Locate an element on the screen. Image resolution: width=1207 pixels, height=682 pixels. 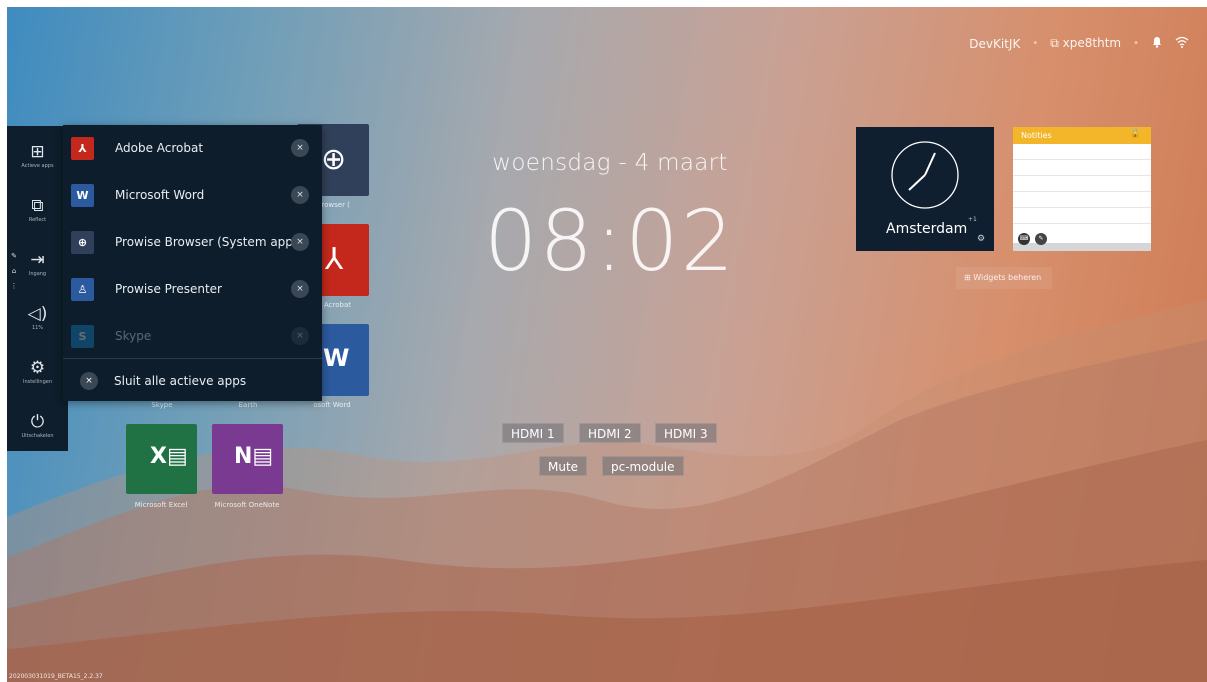
user-name: DevKitJK is located at coordinates (994, 44).